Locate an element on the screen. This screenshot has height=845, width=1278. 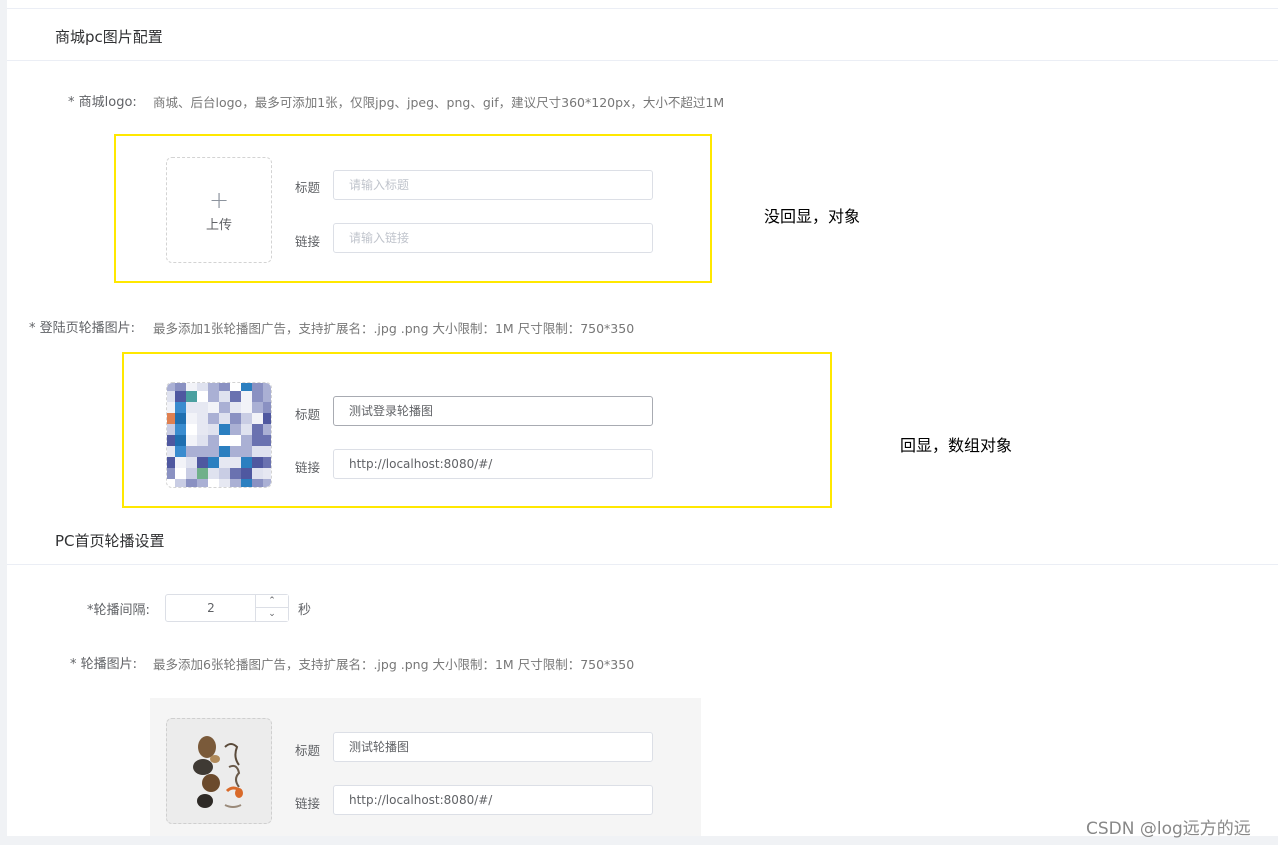
stepper-controls: ⌃ ⌄ is located at coordinates (271, 608).